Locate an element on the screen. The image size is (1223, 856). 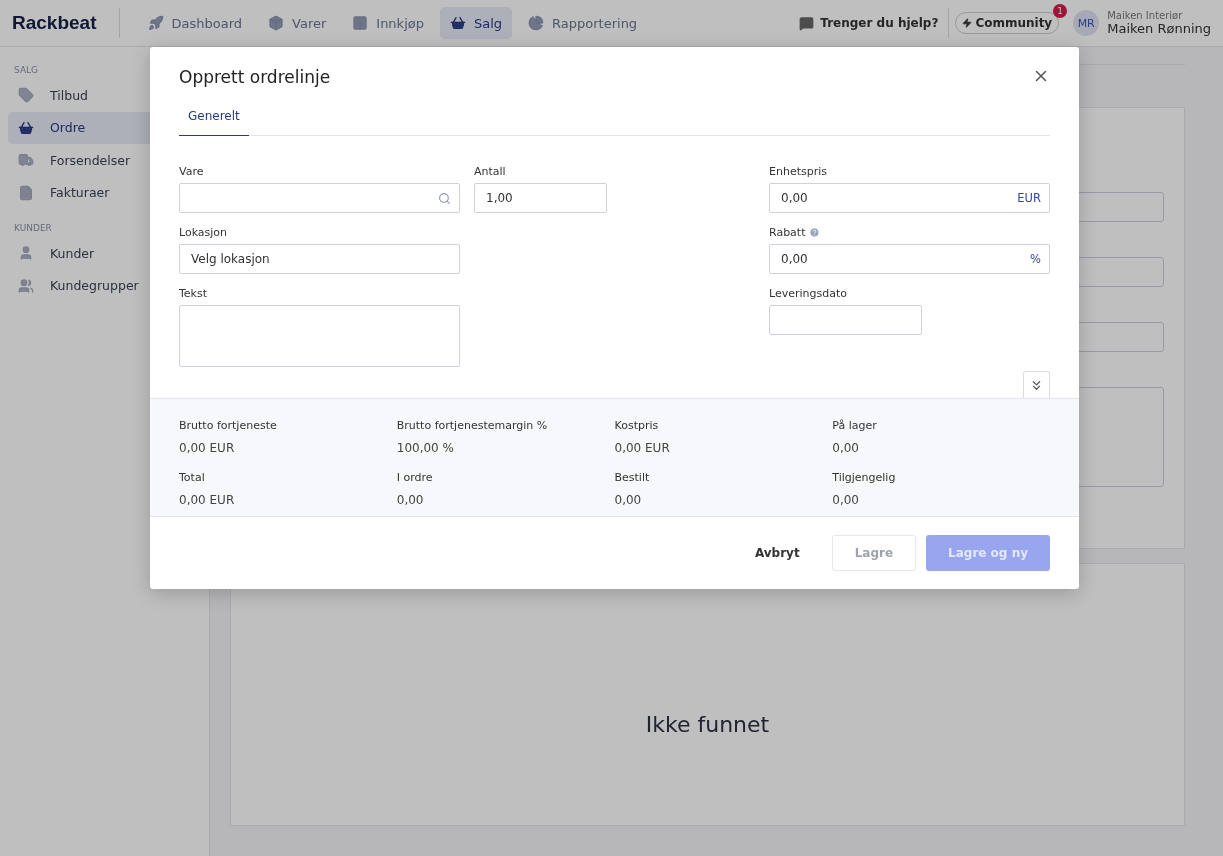
nav-tab: Rapportering is located at coordinates (583, 23).